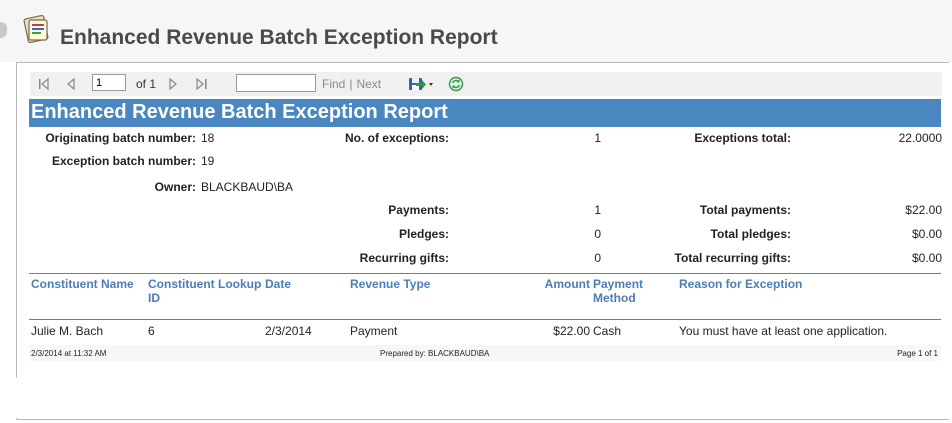 Image resolution: width=952 pixels, height=423 pixels. I want to click on cell-date: 2/3/2014, so click(288, 331).